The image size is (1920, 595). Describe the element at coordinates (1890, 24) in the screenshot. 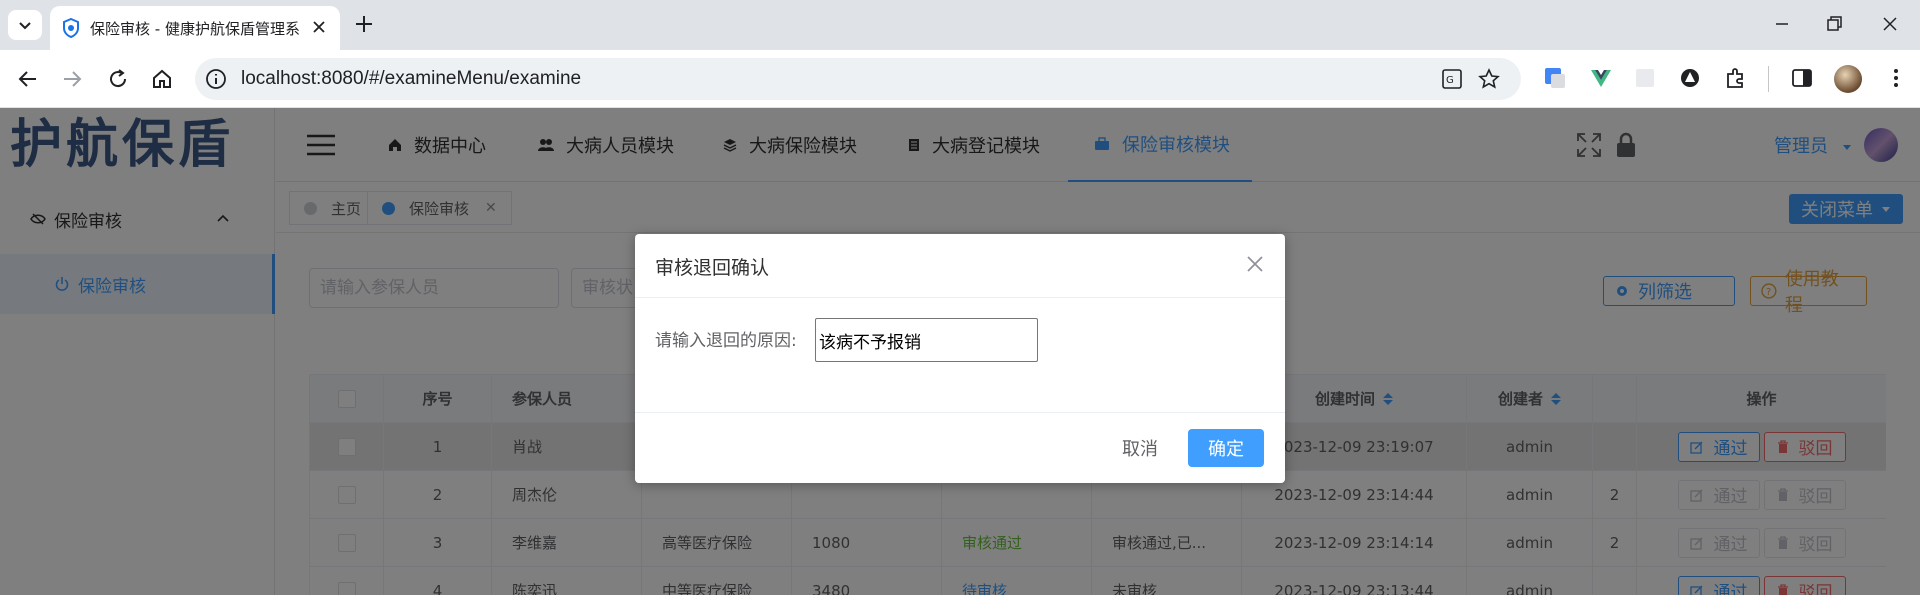

I see `window-close-icon` at that location.